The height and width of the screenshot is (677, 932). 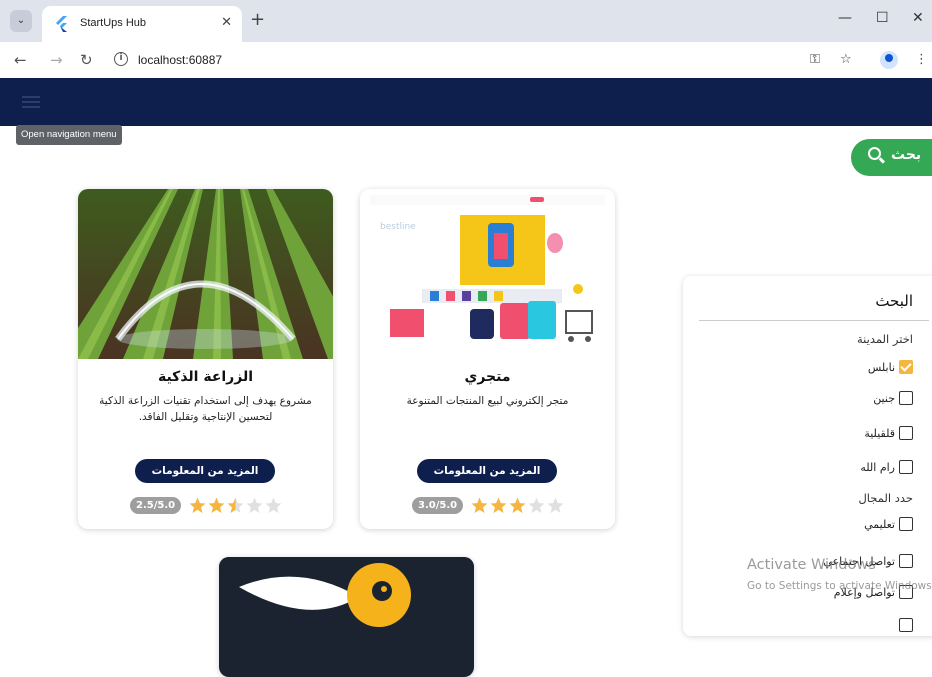 I want to click on browser-toolbar: ← → ↻ i localhost:60887 ⚿ ☆ ⋮, so click(x=466, y=60).